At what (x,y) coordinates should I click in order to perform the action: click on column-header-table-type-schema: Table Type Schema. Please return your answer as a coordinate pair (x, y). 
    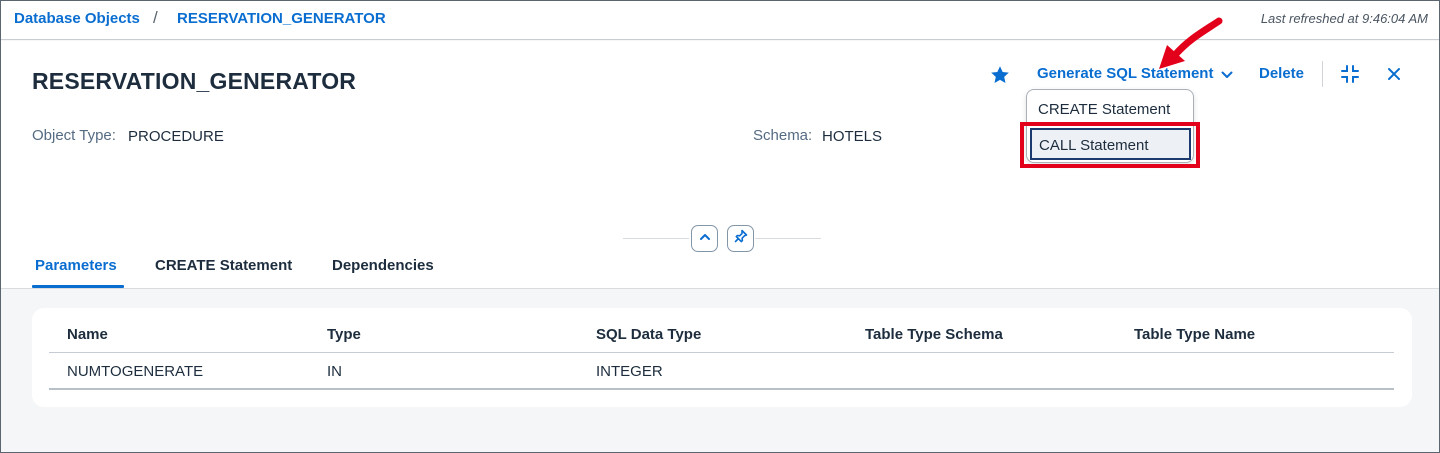
    Looking at the image, I should click on (934, 334).